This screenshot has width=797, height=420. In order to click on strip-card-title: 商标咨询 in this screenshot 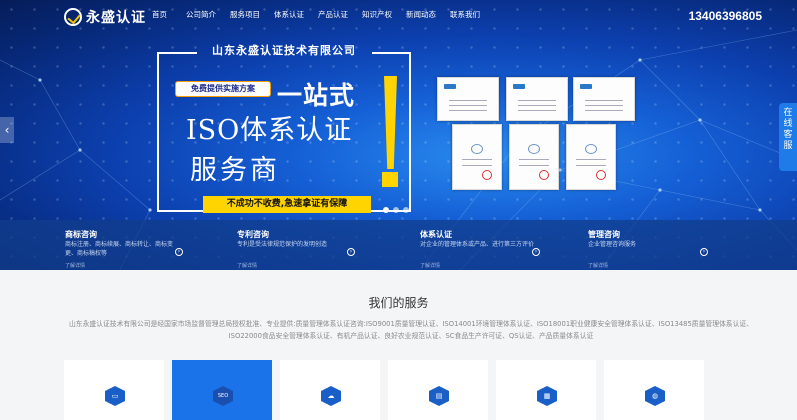, I will do `click(81, 234)`.